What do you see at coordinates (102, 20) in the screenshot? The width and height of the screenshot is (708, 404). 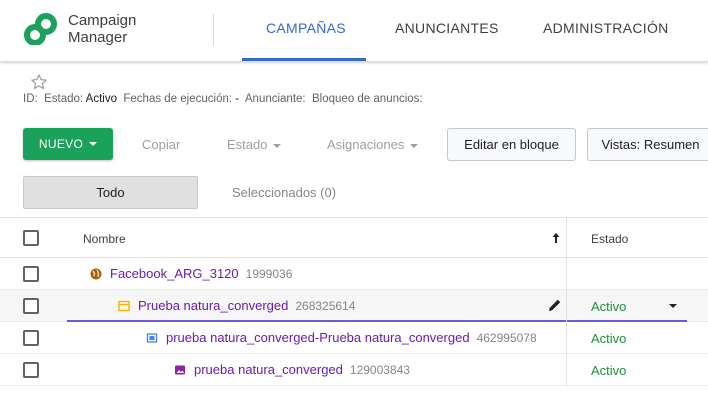 I see `brand-line-1: Campaign` at bounding box center [102, 20].